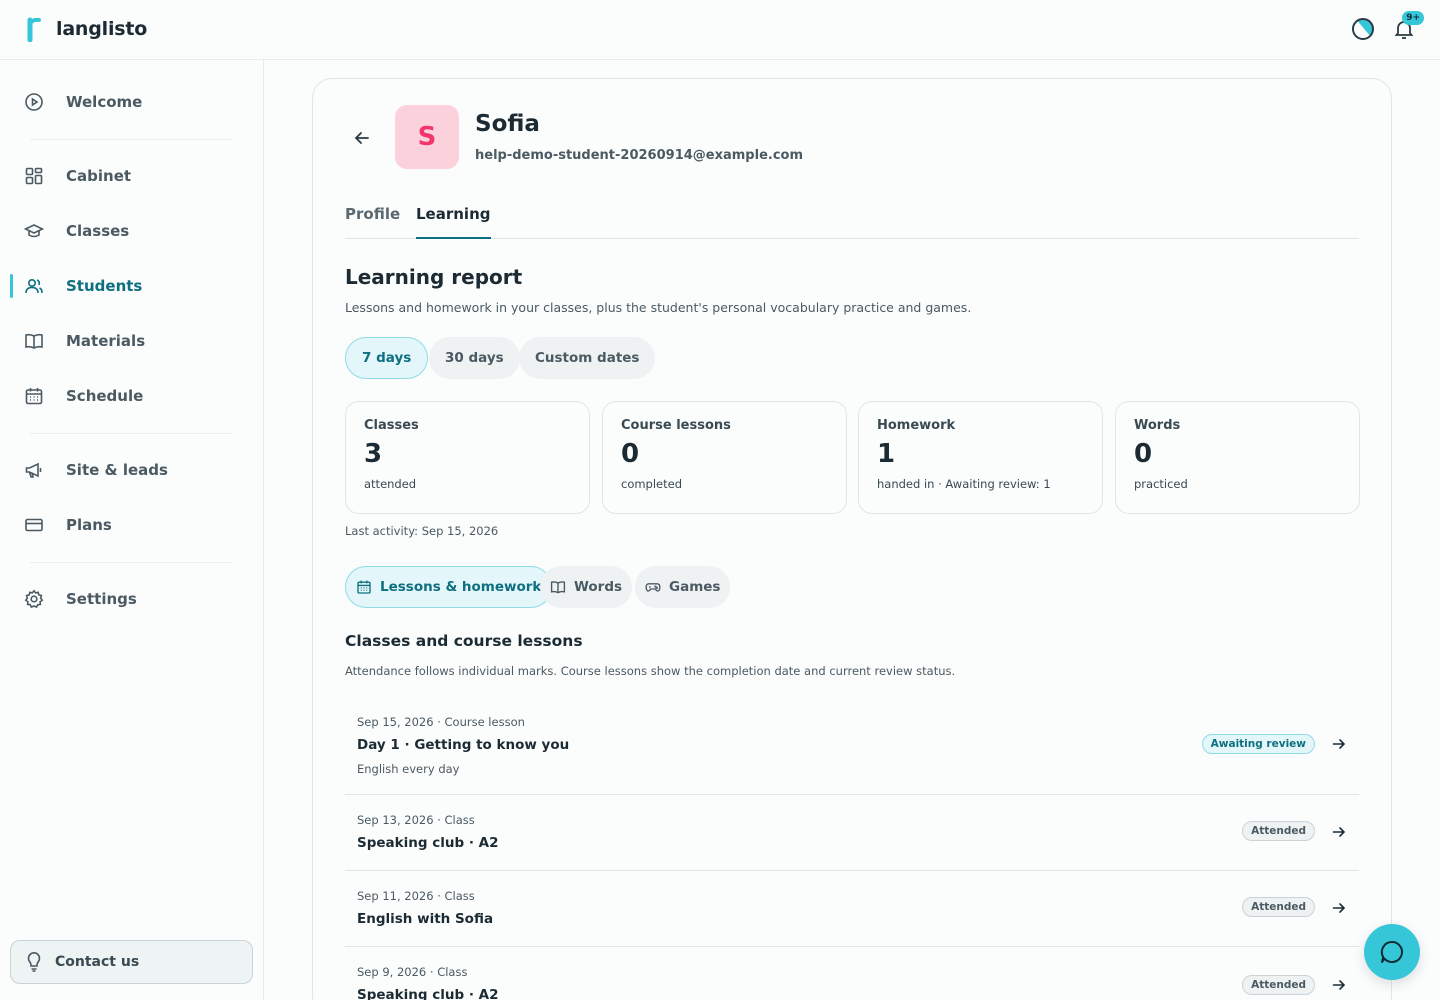  I want to click on back-button, so click(362, 138).